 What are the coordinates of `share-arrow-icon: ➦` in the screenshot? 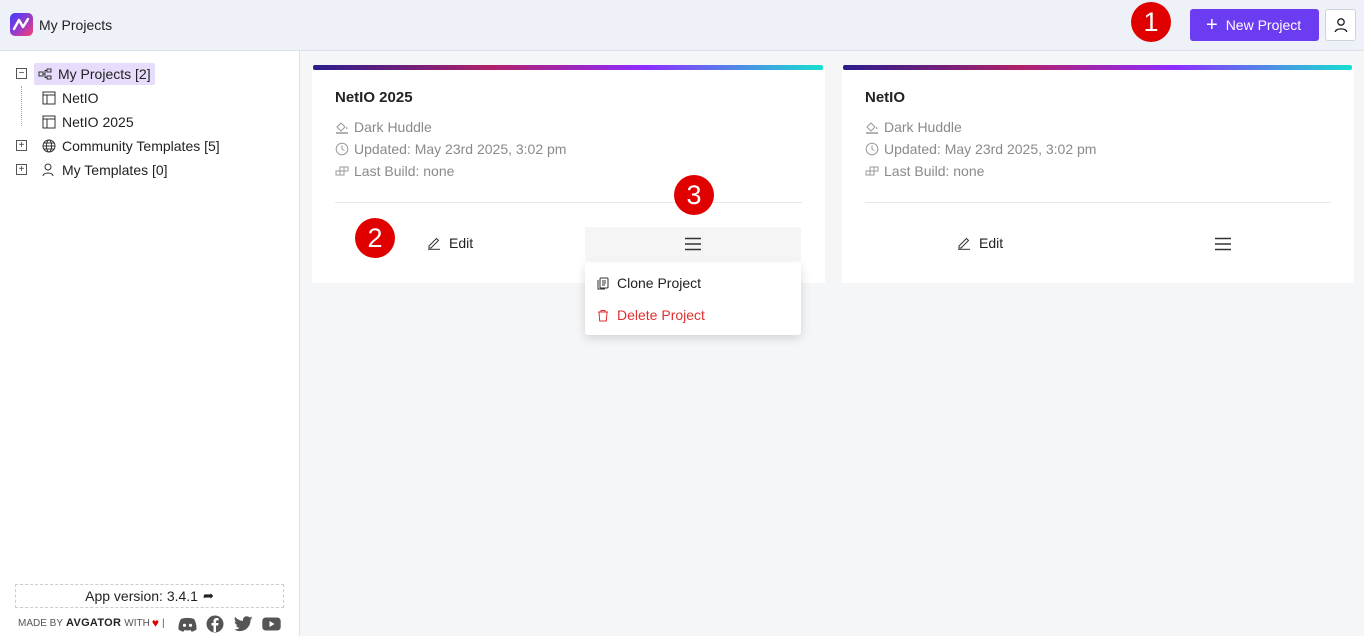 It's located at (208, 595).